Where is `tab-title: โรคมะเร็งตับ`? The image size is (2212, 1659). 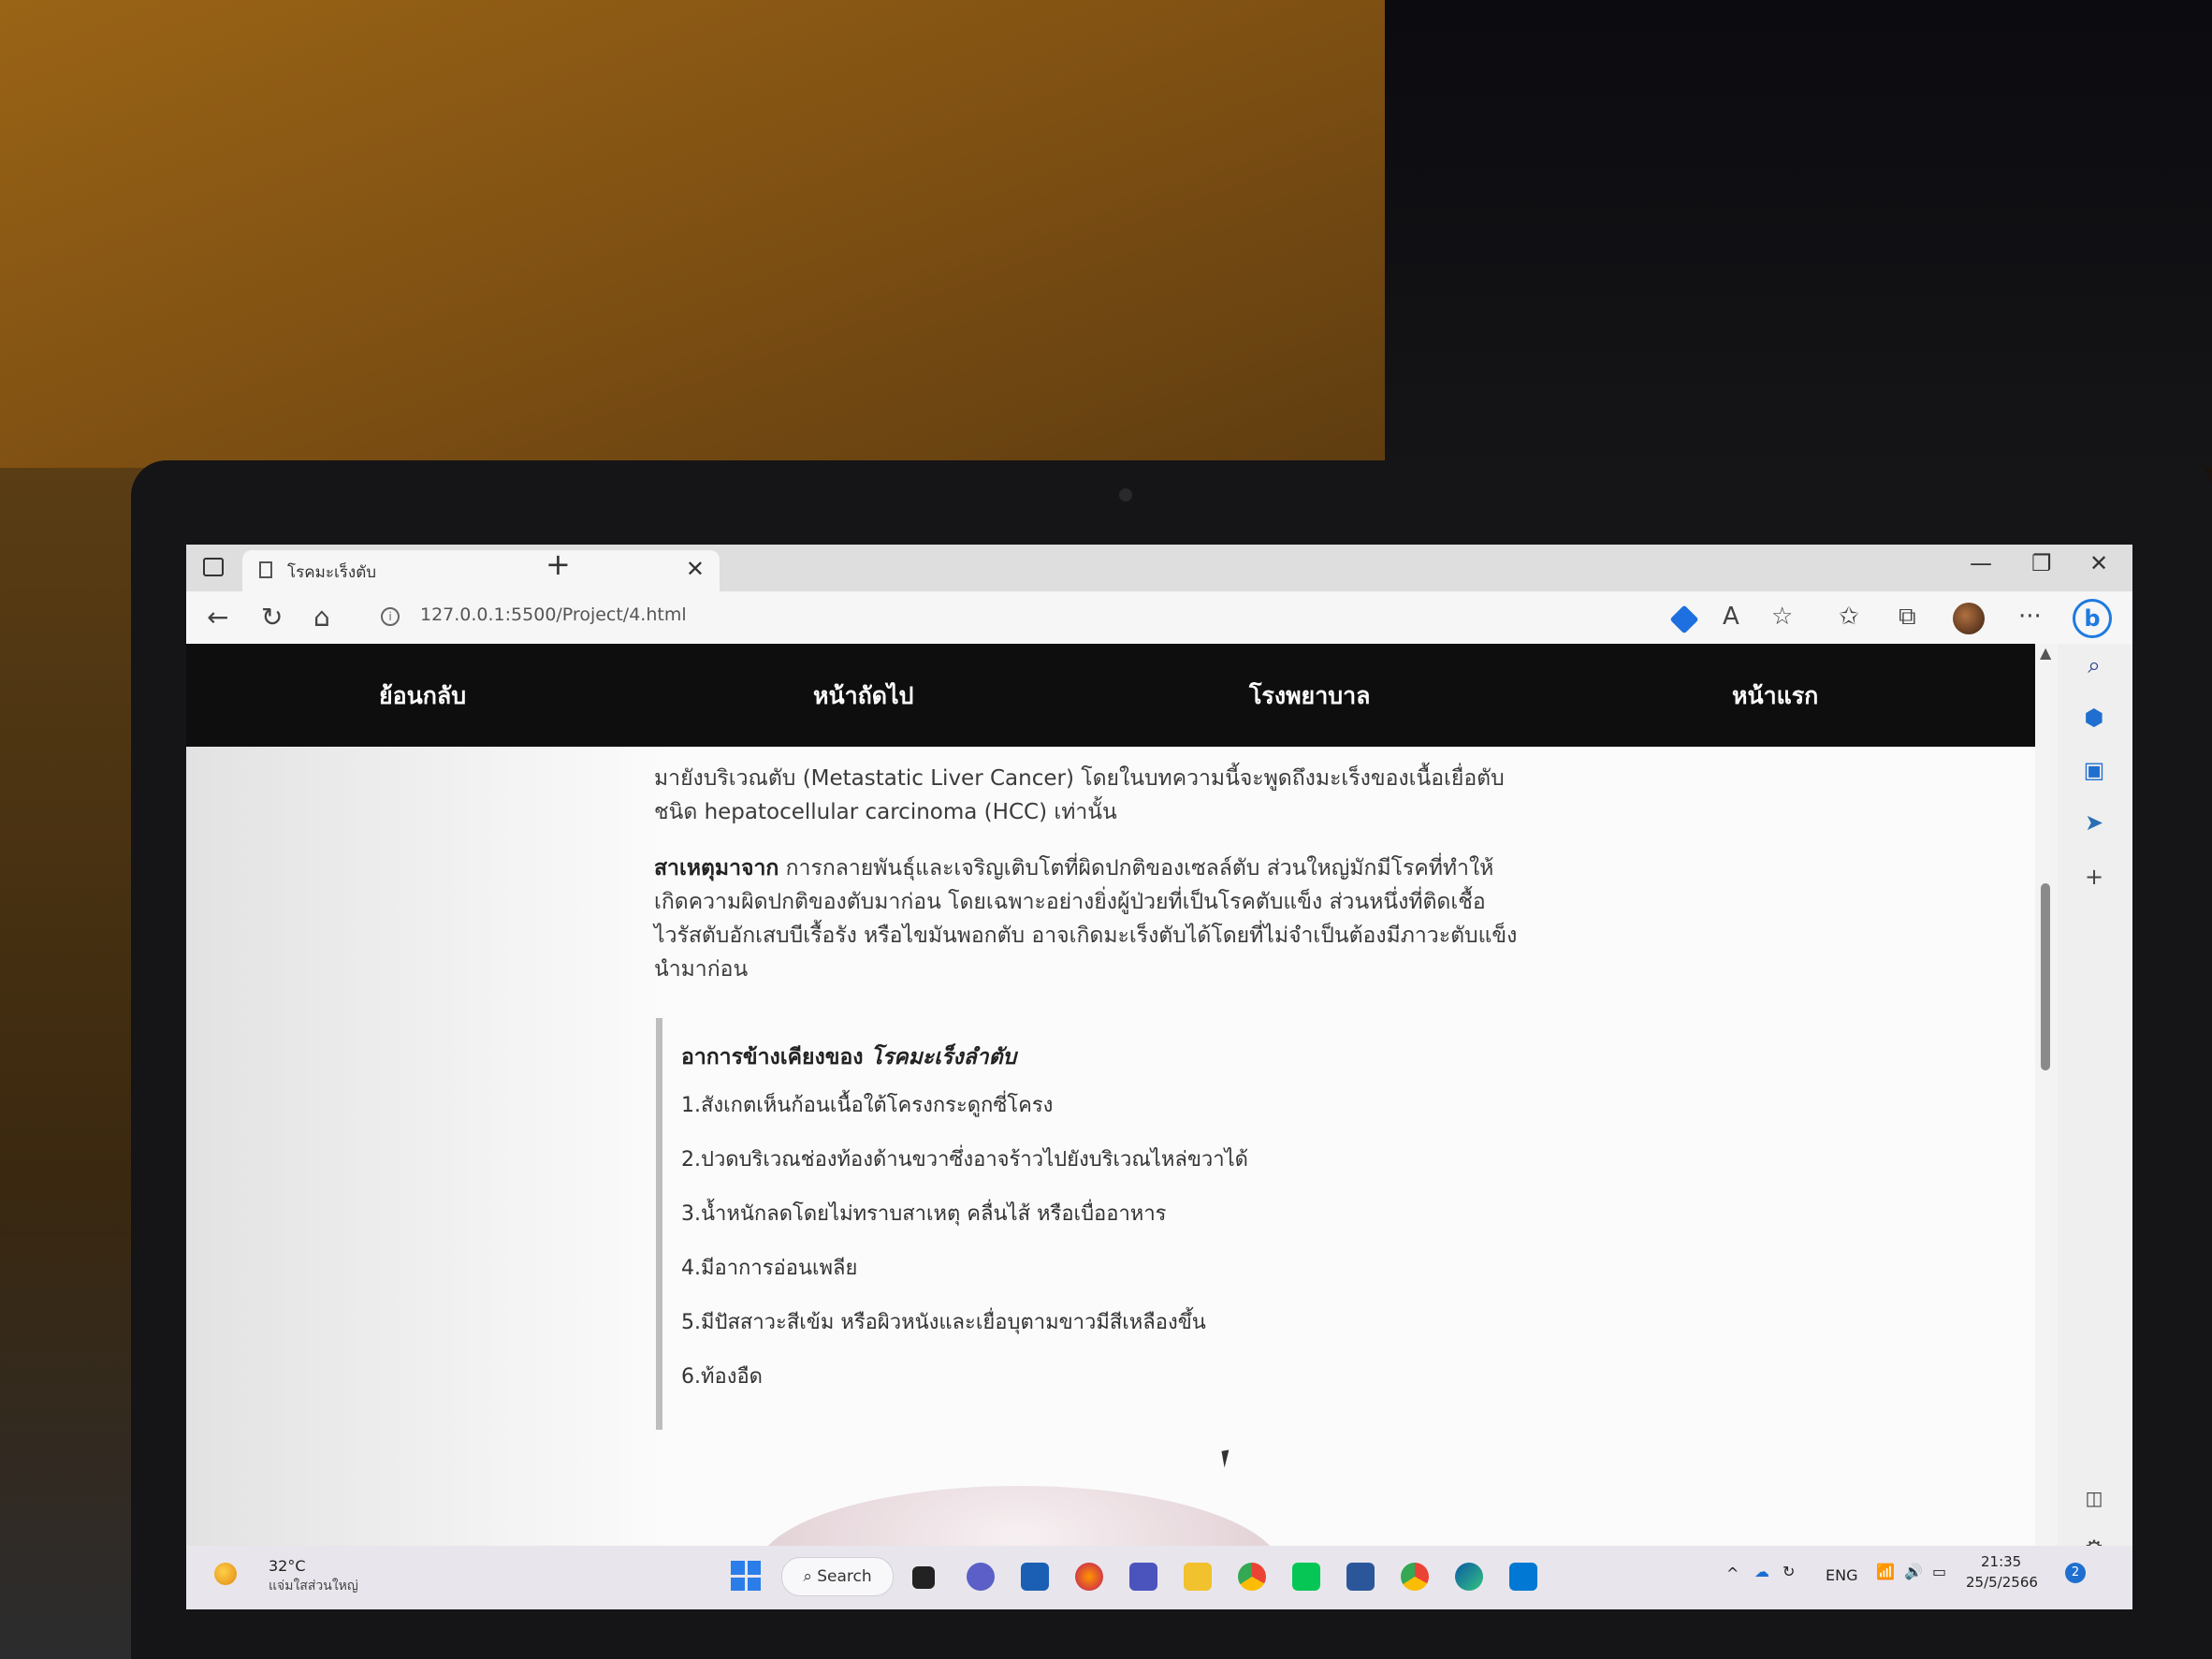 tab-title: โรคมะเร็งตับ is located at coordinates (332, 572).